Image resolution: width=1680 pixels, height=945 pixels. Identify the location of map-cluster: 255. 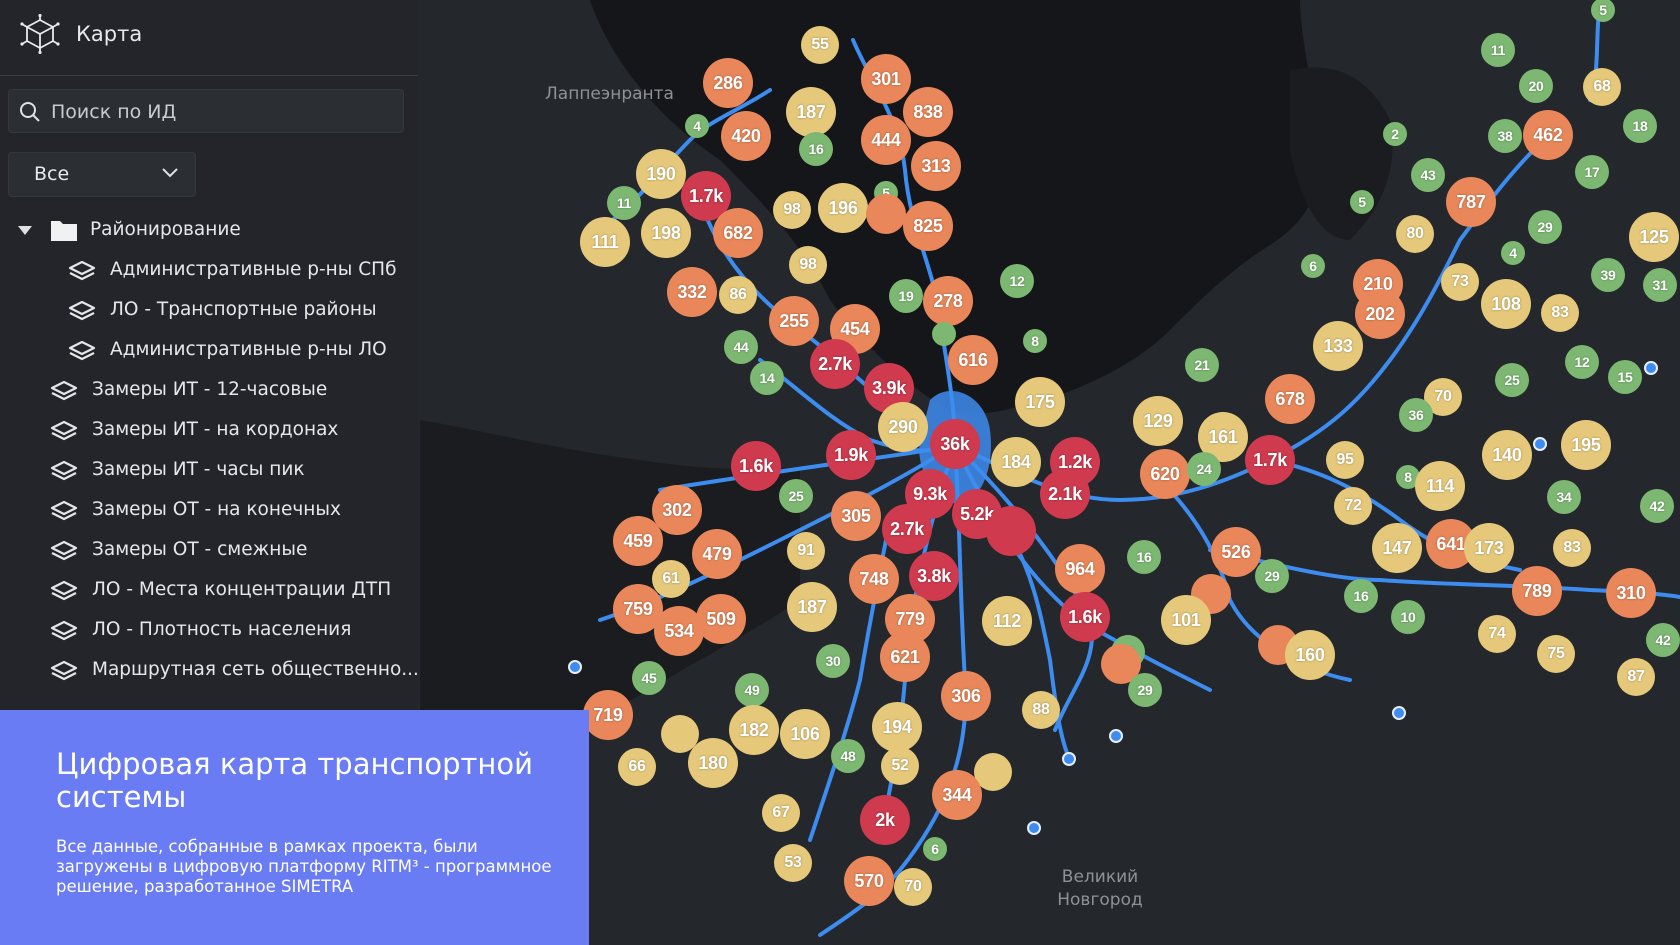
(794, 321).